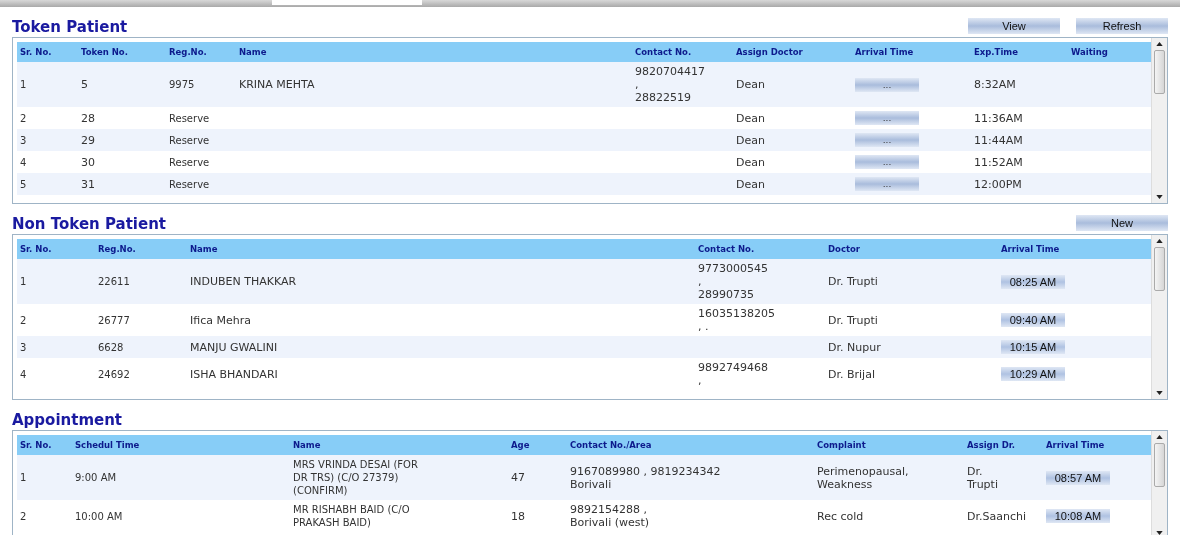  Describe the element at coordinates (1014, 26) in the screenshot. I see `action-button: View` at that location.